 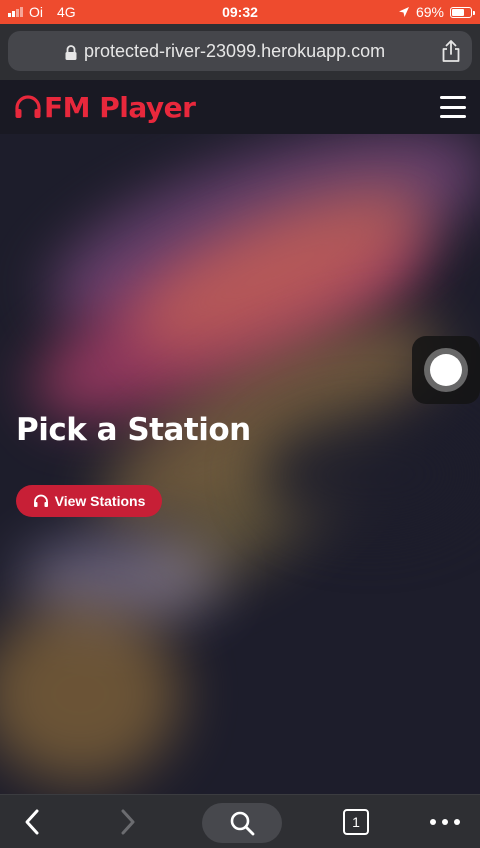 What do you see at coordinates (458, 12) in the screenshot?
I see `battery-level` at bounding box center [458, 12].